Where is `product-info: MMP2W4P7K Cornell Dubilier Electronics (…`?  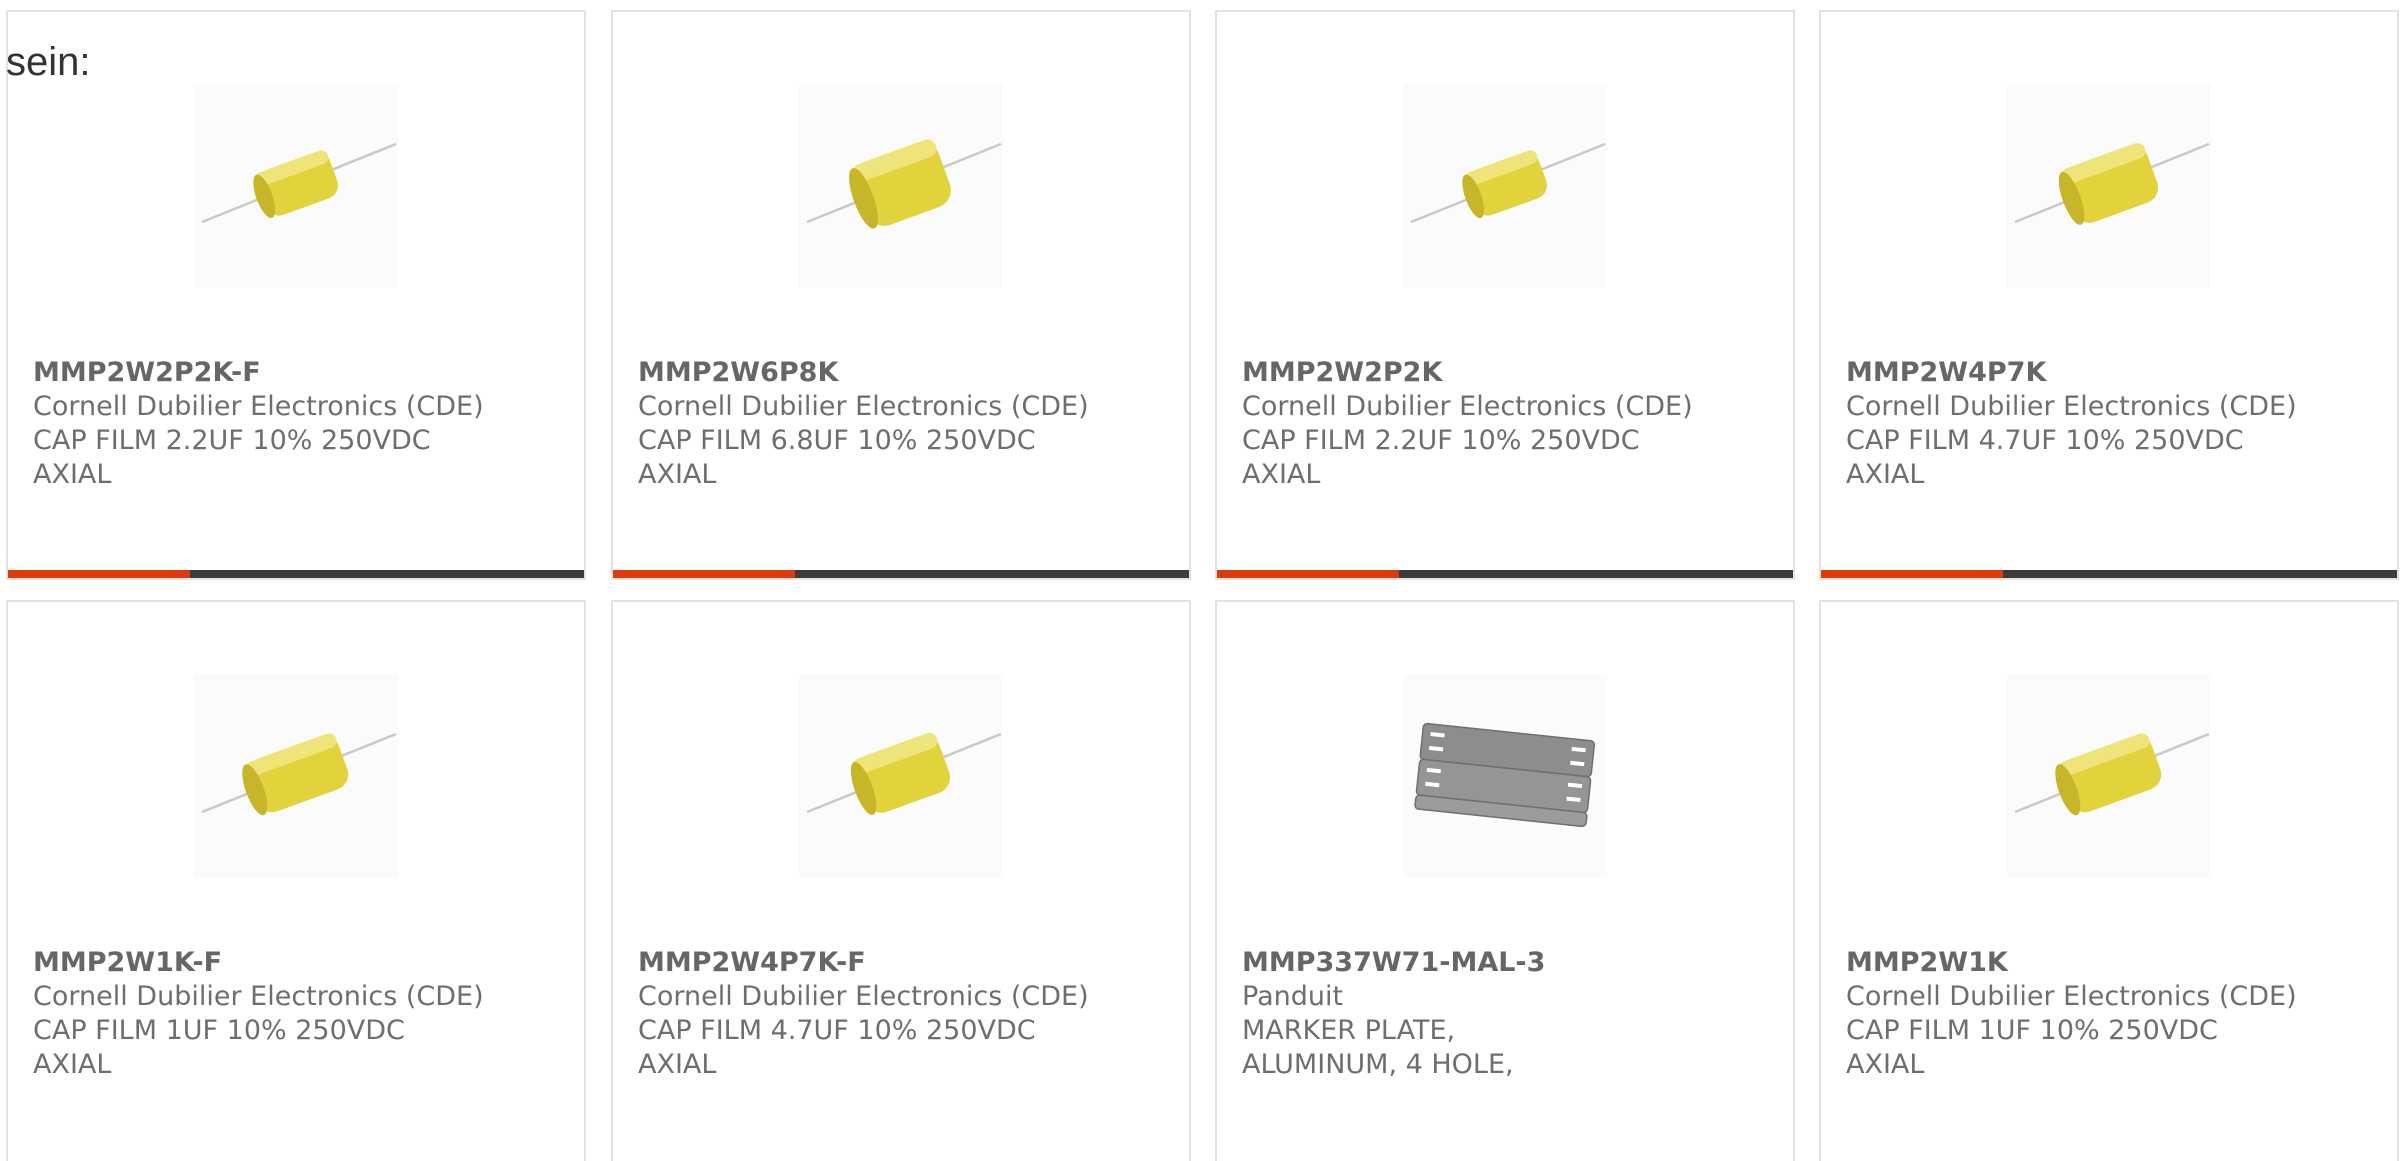 product-info: MMP2W4P7K Cornell Dubilier Electronics (… is located at coordinates (2106, 424).